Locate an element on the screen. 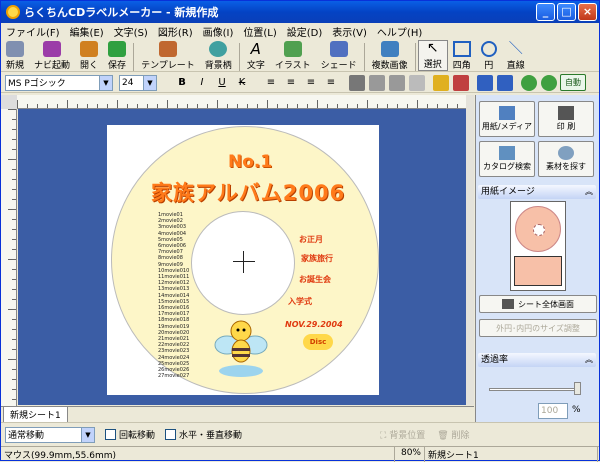  new-button: 新規 is located at coordinates (15, 55).